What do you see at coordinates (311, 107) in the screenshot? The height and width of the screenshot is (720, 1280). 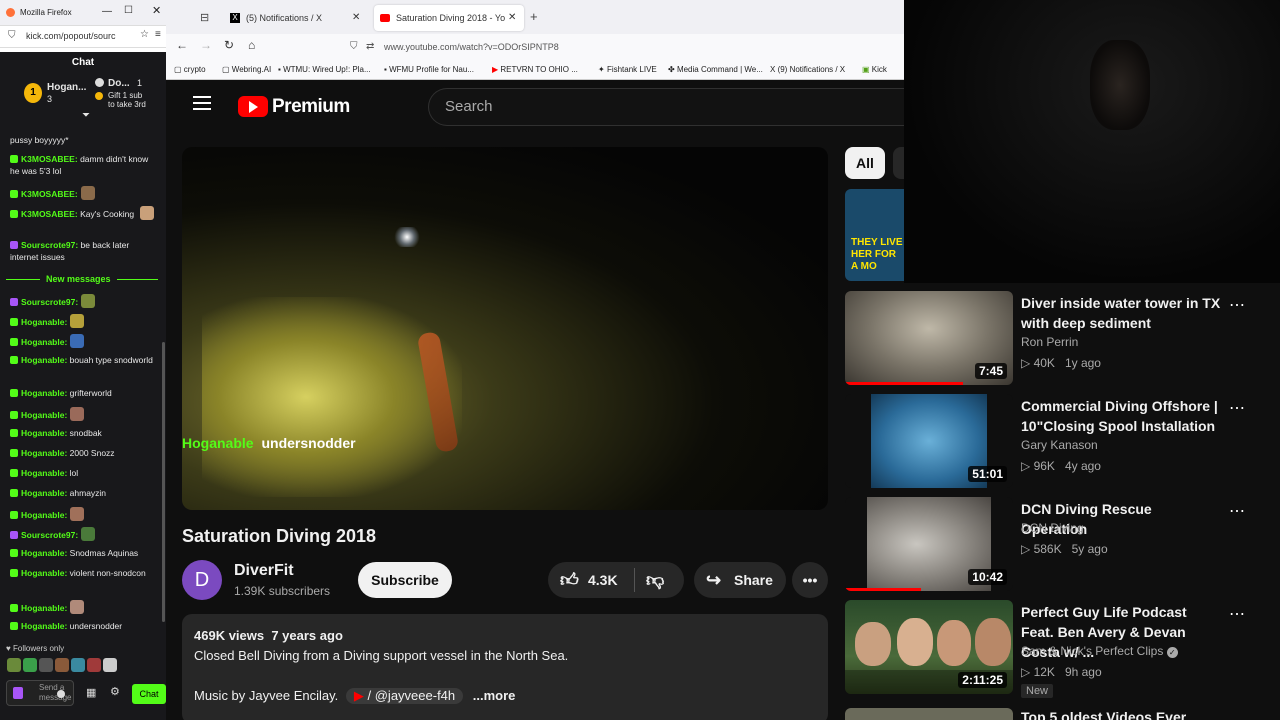 I see `premium-logo-text: Premium` at bounding box center [311, 107].